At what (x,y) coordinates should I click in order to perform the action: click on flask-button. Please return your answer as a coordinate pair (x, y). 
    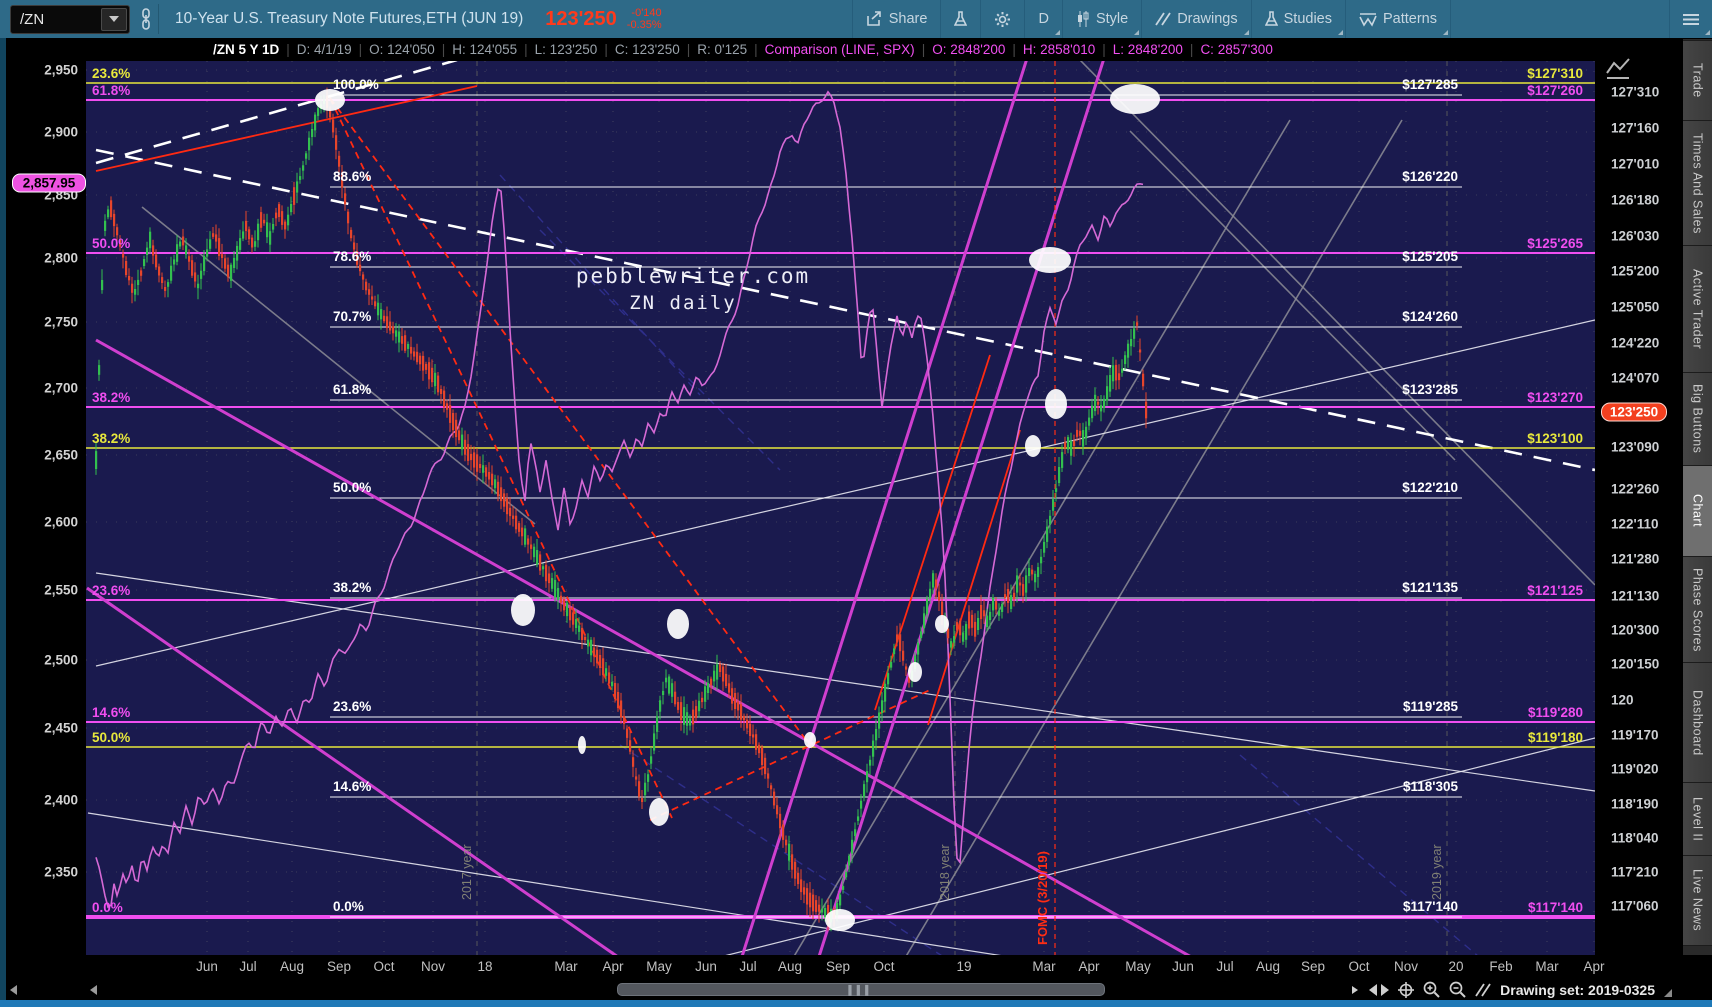
    Looking at the image, I should click on (960, 19).